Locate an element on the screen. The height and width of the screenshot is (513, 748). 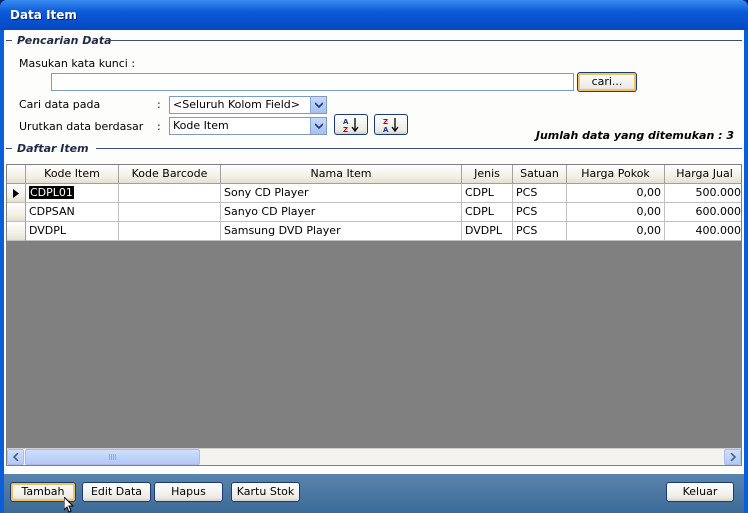
column-header: Kode Barcode is located at coordinates (170, 174).